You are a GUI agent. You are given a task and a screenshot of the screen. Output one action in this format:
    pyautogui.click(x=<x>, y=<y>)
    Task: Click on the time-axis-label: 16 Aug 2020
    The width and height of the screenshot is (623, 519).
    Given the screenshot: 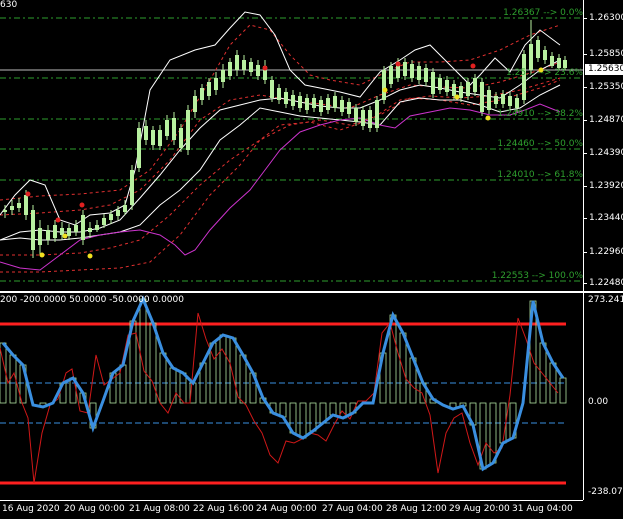 What is the action you would take?
    pyautogui.click(x=31, y=509)
    